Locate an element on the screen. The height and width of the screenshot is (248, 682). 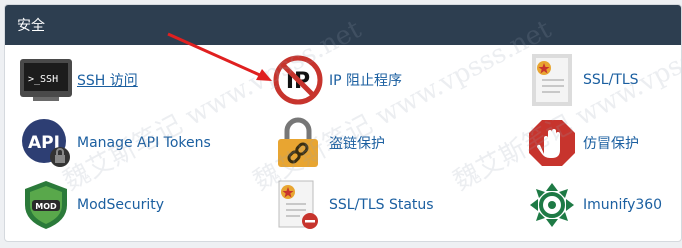
ip-blocker-label: IP 阻止程序 is located at coordinates (366, 81).